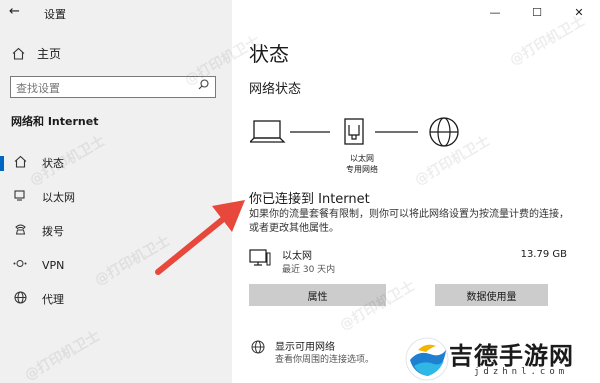 The height and width of the screenshot is (383, 600). I want to click on network-status-heading: 网络状态, so click(275, 89).